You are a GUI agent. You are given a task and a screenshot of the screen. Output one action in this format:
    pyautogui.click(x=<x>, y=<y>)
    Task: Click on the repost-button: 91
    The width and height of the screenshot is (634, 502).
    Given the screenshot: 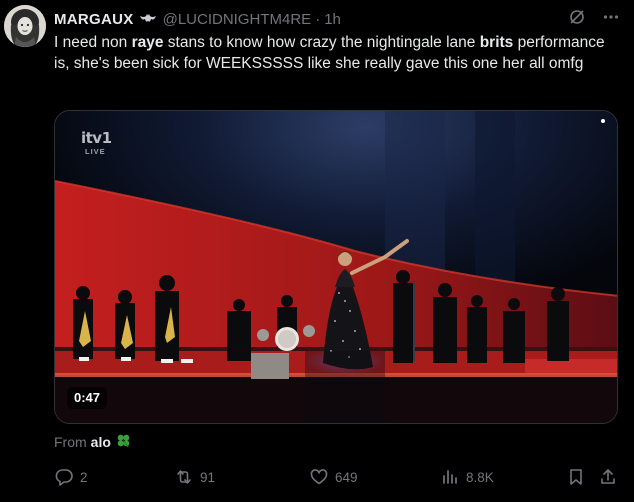 What is the action you would take?
    pyautogui.click(x=194, y=477)
    